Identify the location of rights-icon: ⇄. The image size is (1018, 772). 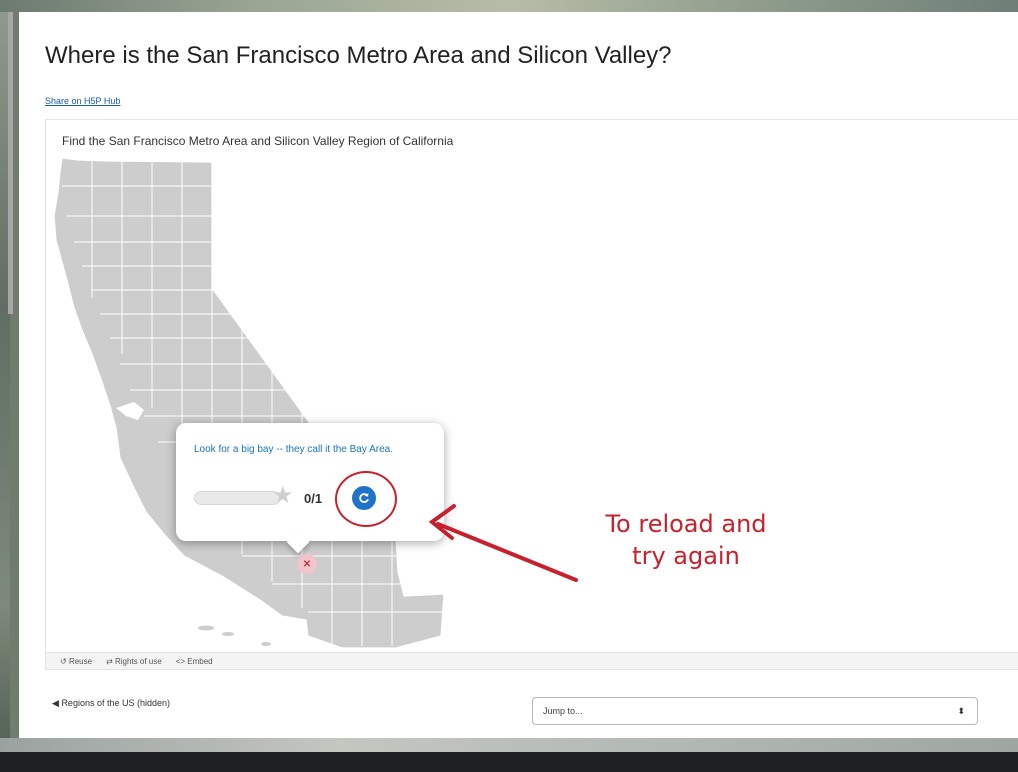
(109, 661).